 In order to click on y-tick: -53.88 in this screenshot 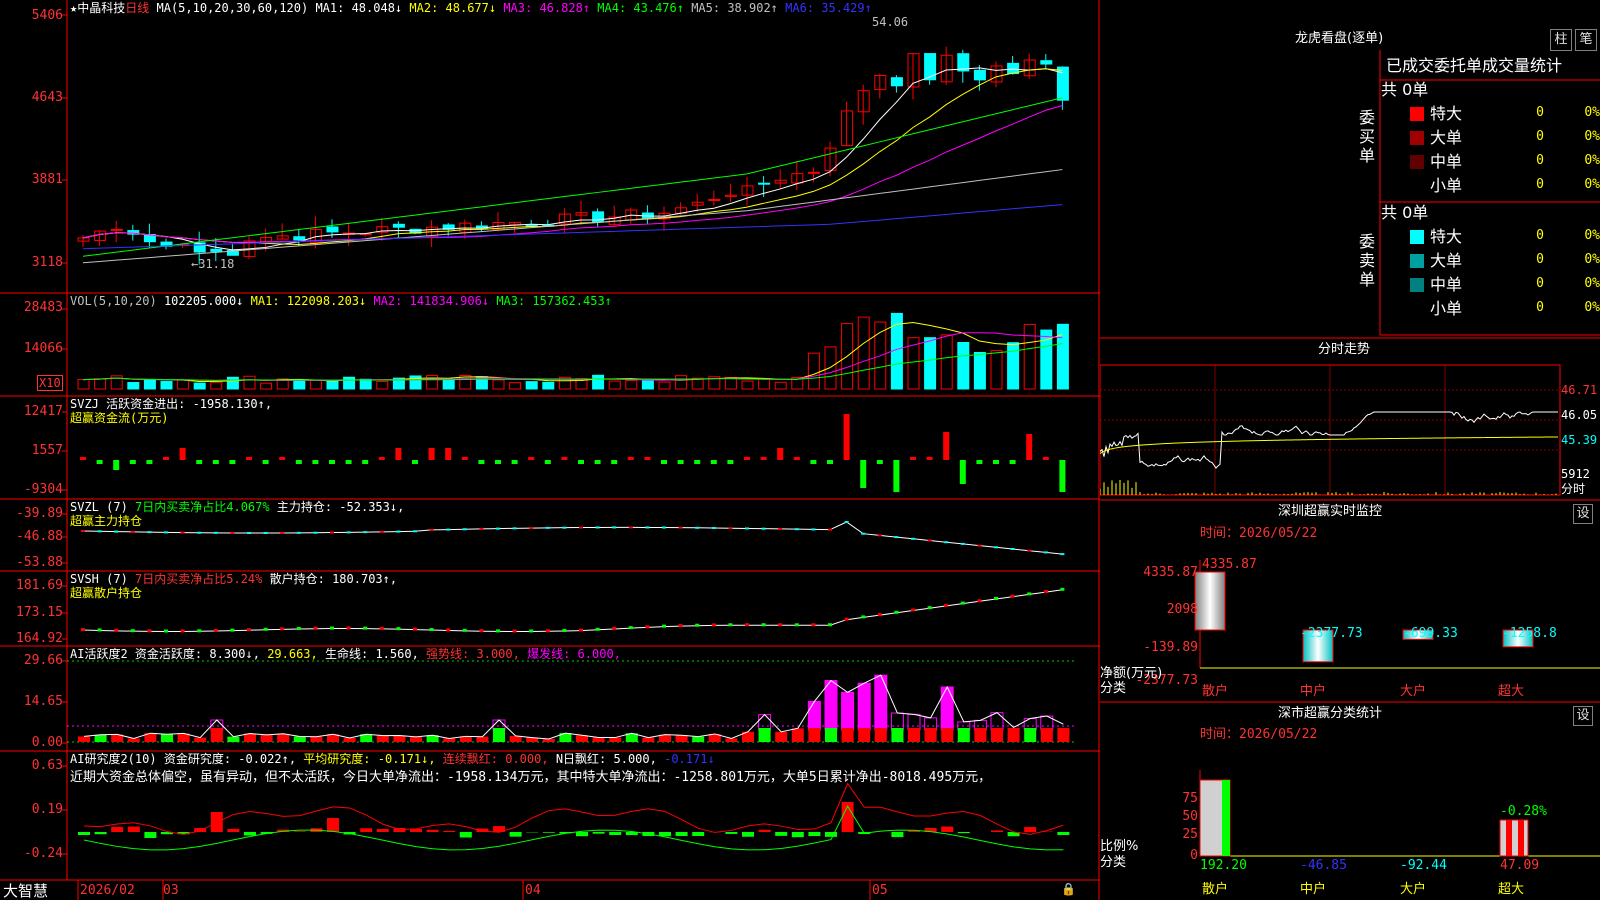, I will do `click(39, 562)`.